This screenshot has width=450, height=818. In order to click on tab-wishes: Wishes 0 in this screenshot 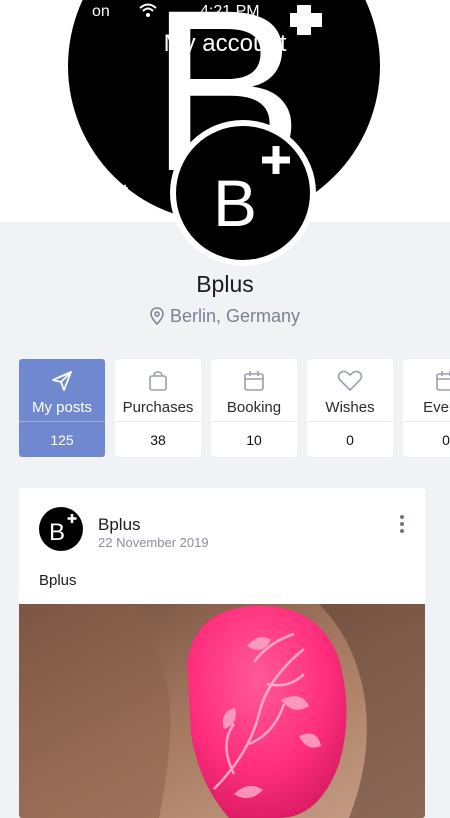, I will do `click(350, 408)`.